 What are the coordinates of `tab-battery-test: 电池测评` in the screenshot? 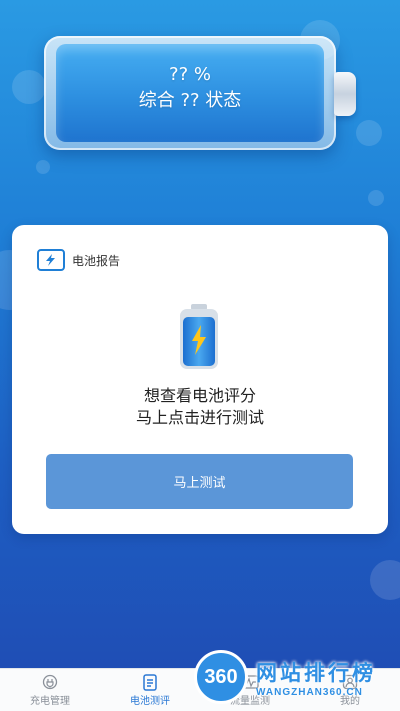 It's located at (150, 690).